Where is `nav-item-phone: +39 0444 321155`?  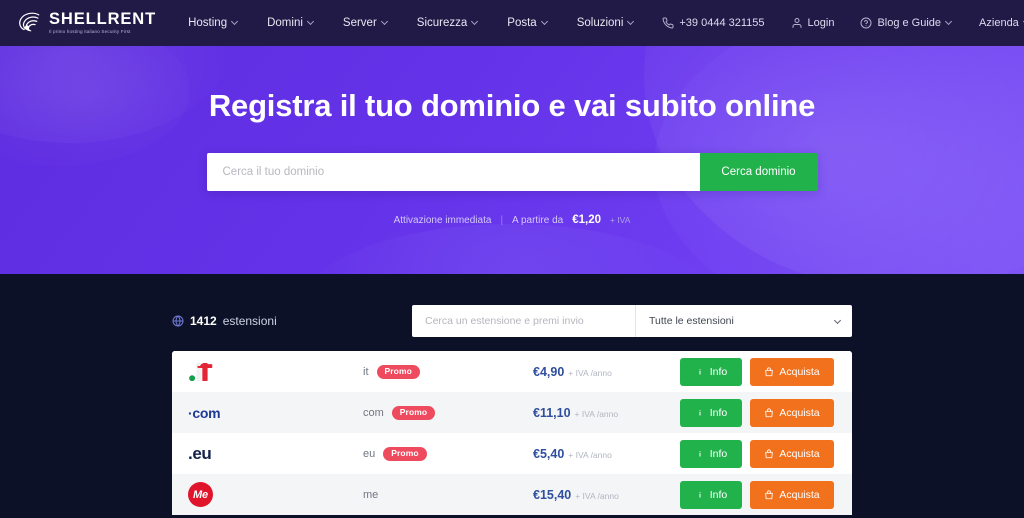 nav-item-phone: +39 0444 321155 is located at coordinates (713, 23).